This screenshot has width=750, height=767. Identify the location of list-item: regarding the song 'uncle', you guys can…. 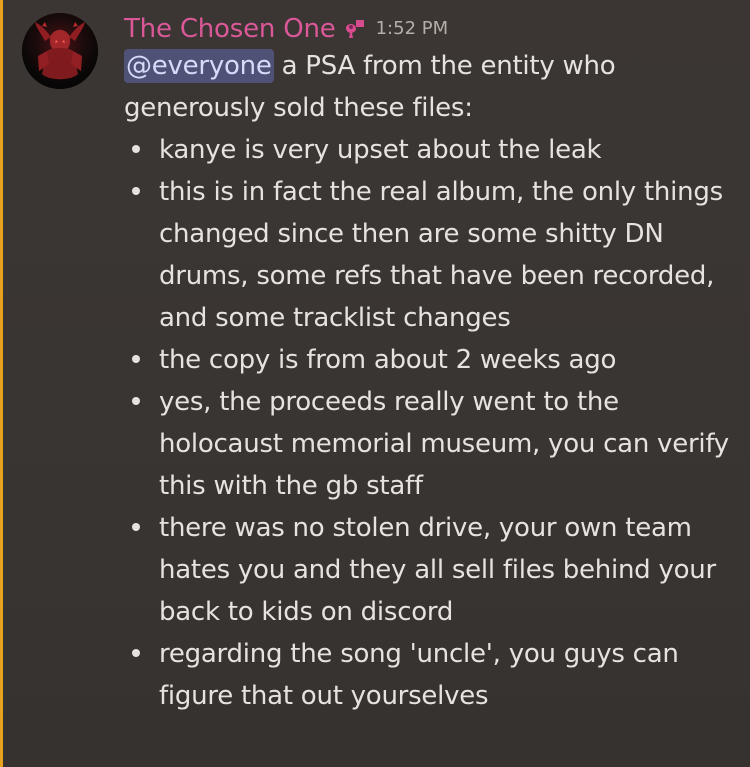
(428, 675).